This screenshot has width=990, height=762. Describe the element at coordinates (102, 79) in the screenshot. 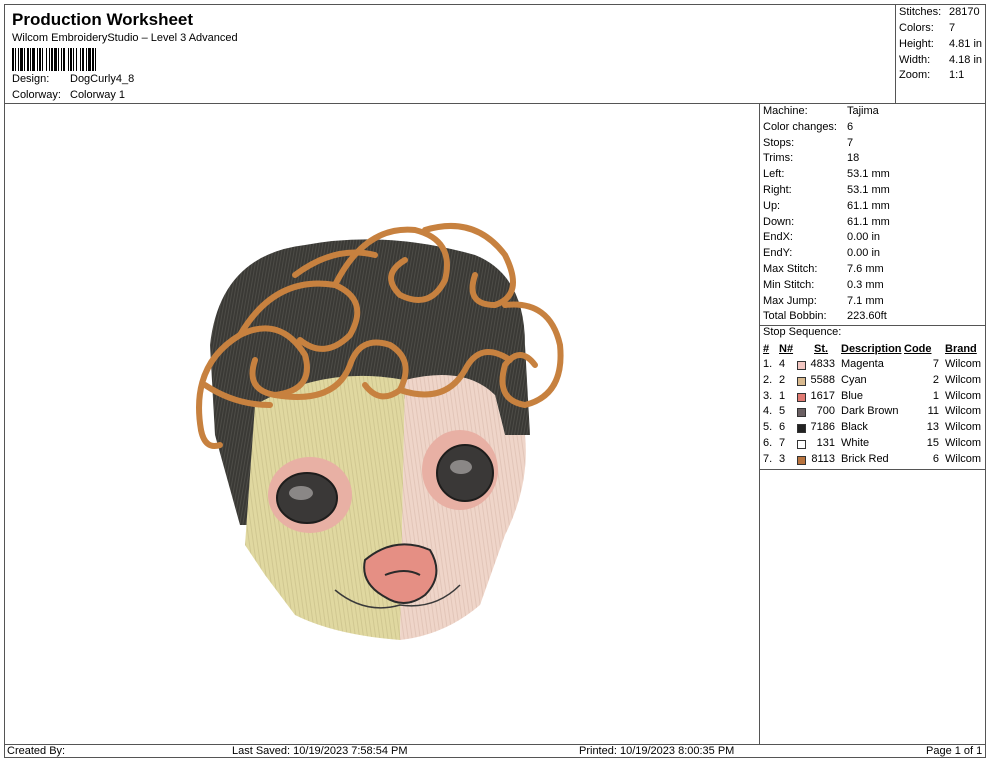

I see `design-value: DogCurly4_8` at that location.